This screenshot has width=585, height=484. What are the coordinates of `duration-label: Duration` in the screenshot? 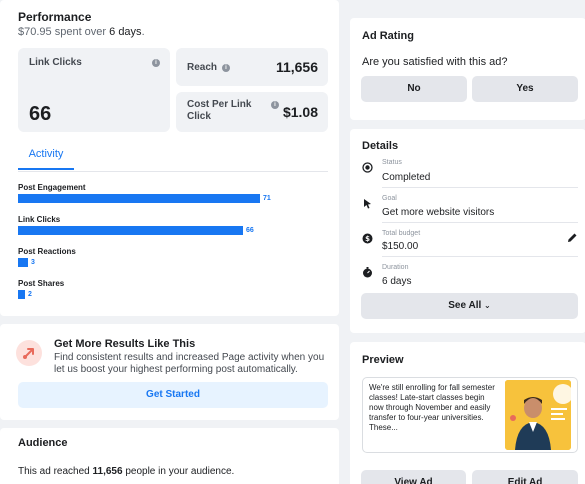 It's located at (395, 267).